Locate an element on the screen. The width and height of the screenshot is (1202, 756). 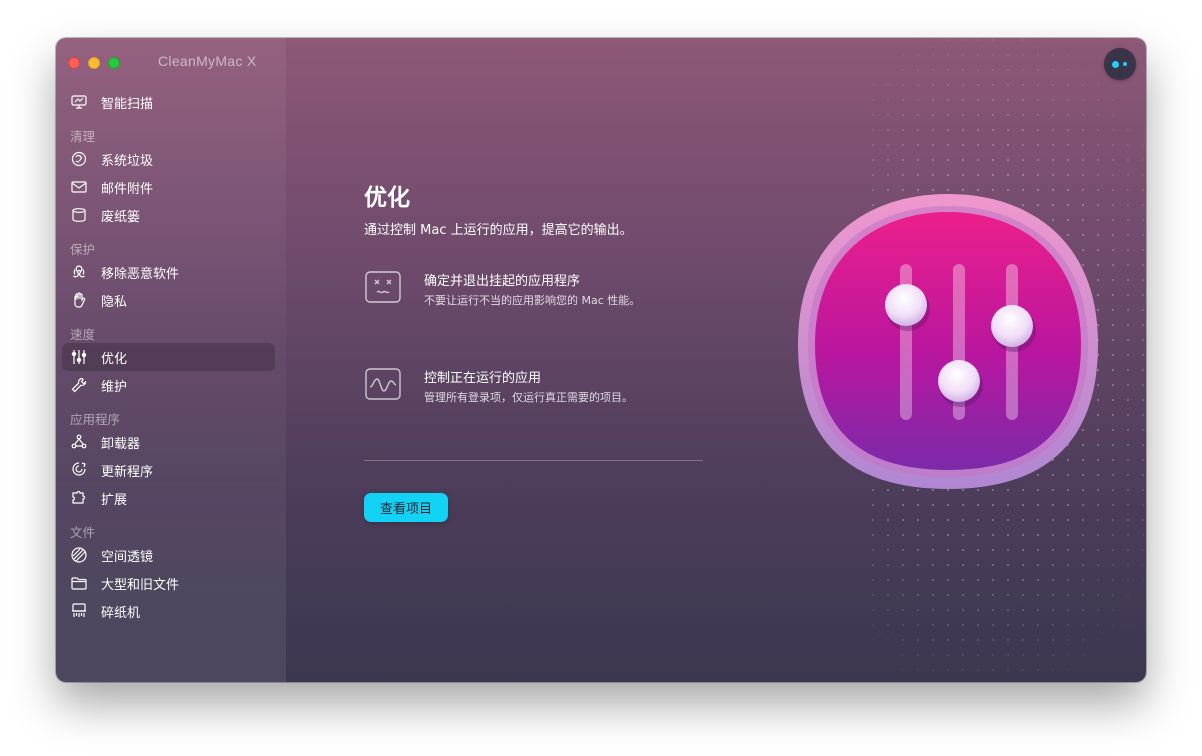
feature-title: 确定并退出挂起的应用程序 is located at coordinates (502, 281).